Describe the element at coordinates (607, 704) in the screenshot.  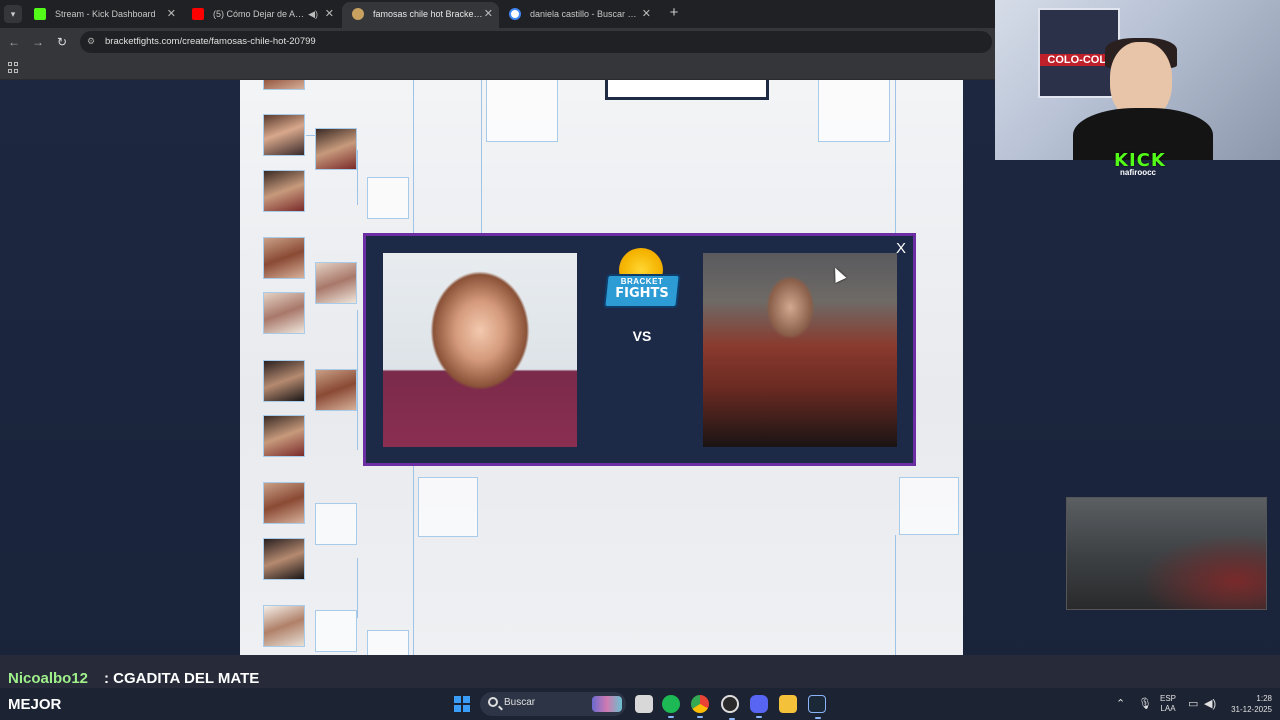
I see `search-highlight-icon` at that location.